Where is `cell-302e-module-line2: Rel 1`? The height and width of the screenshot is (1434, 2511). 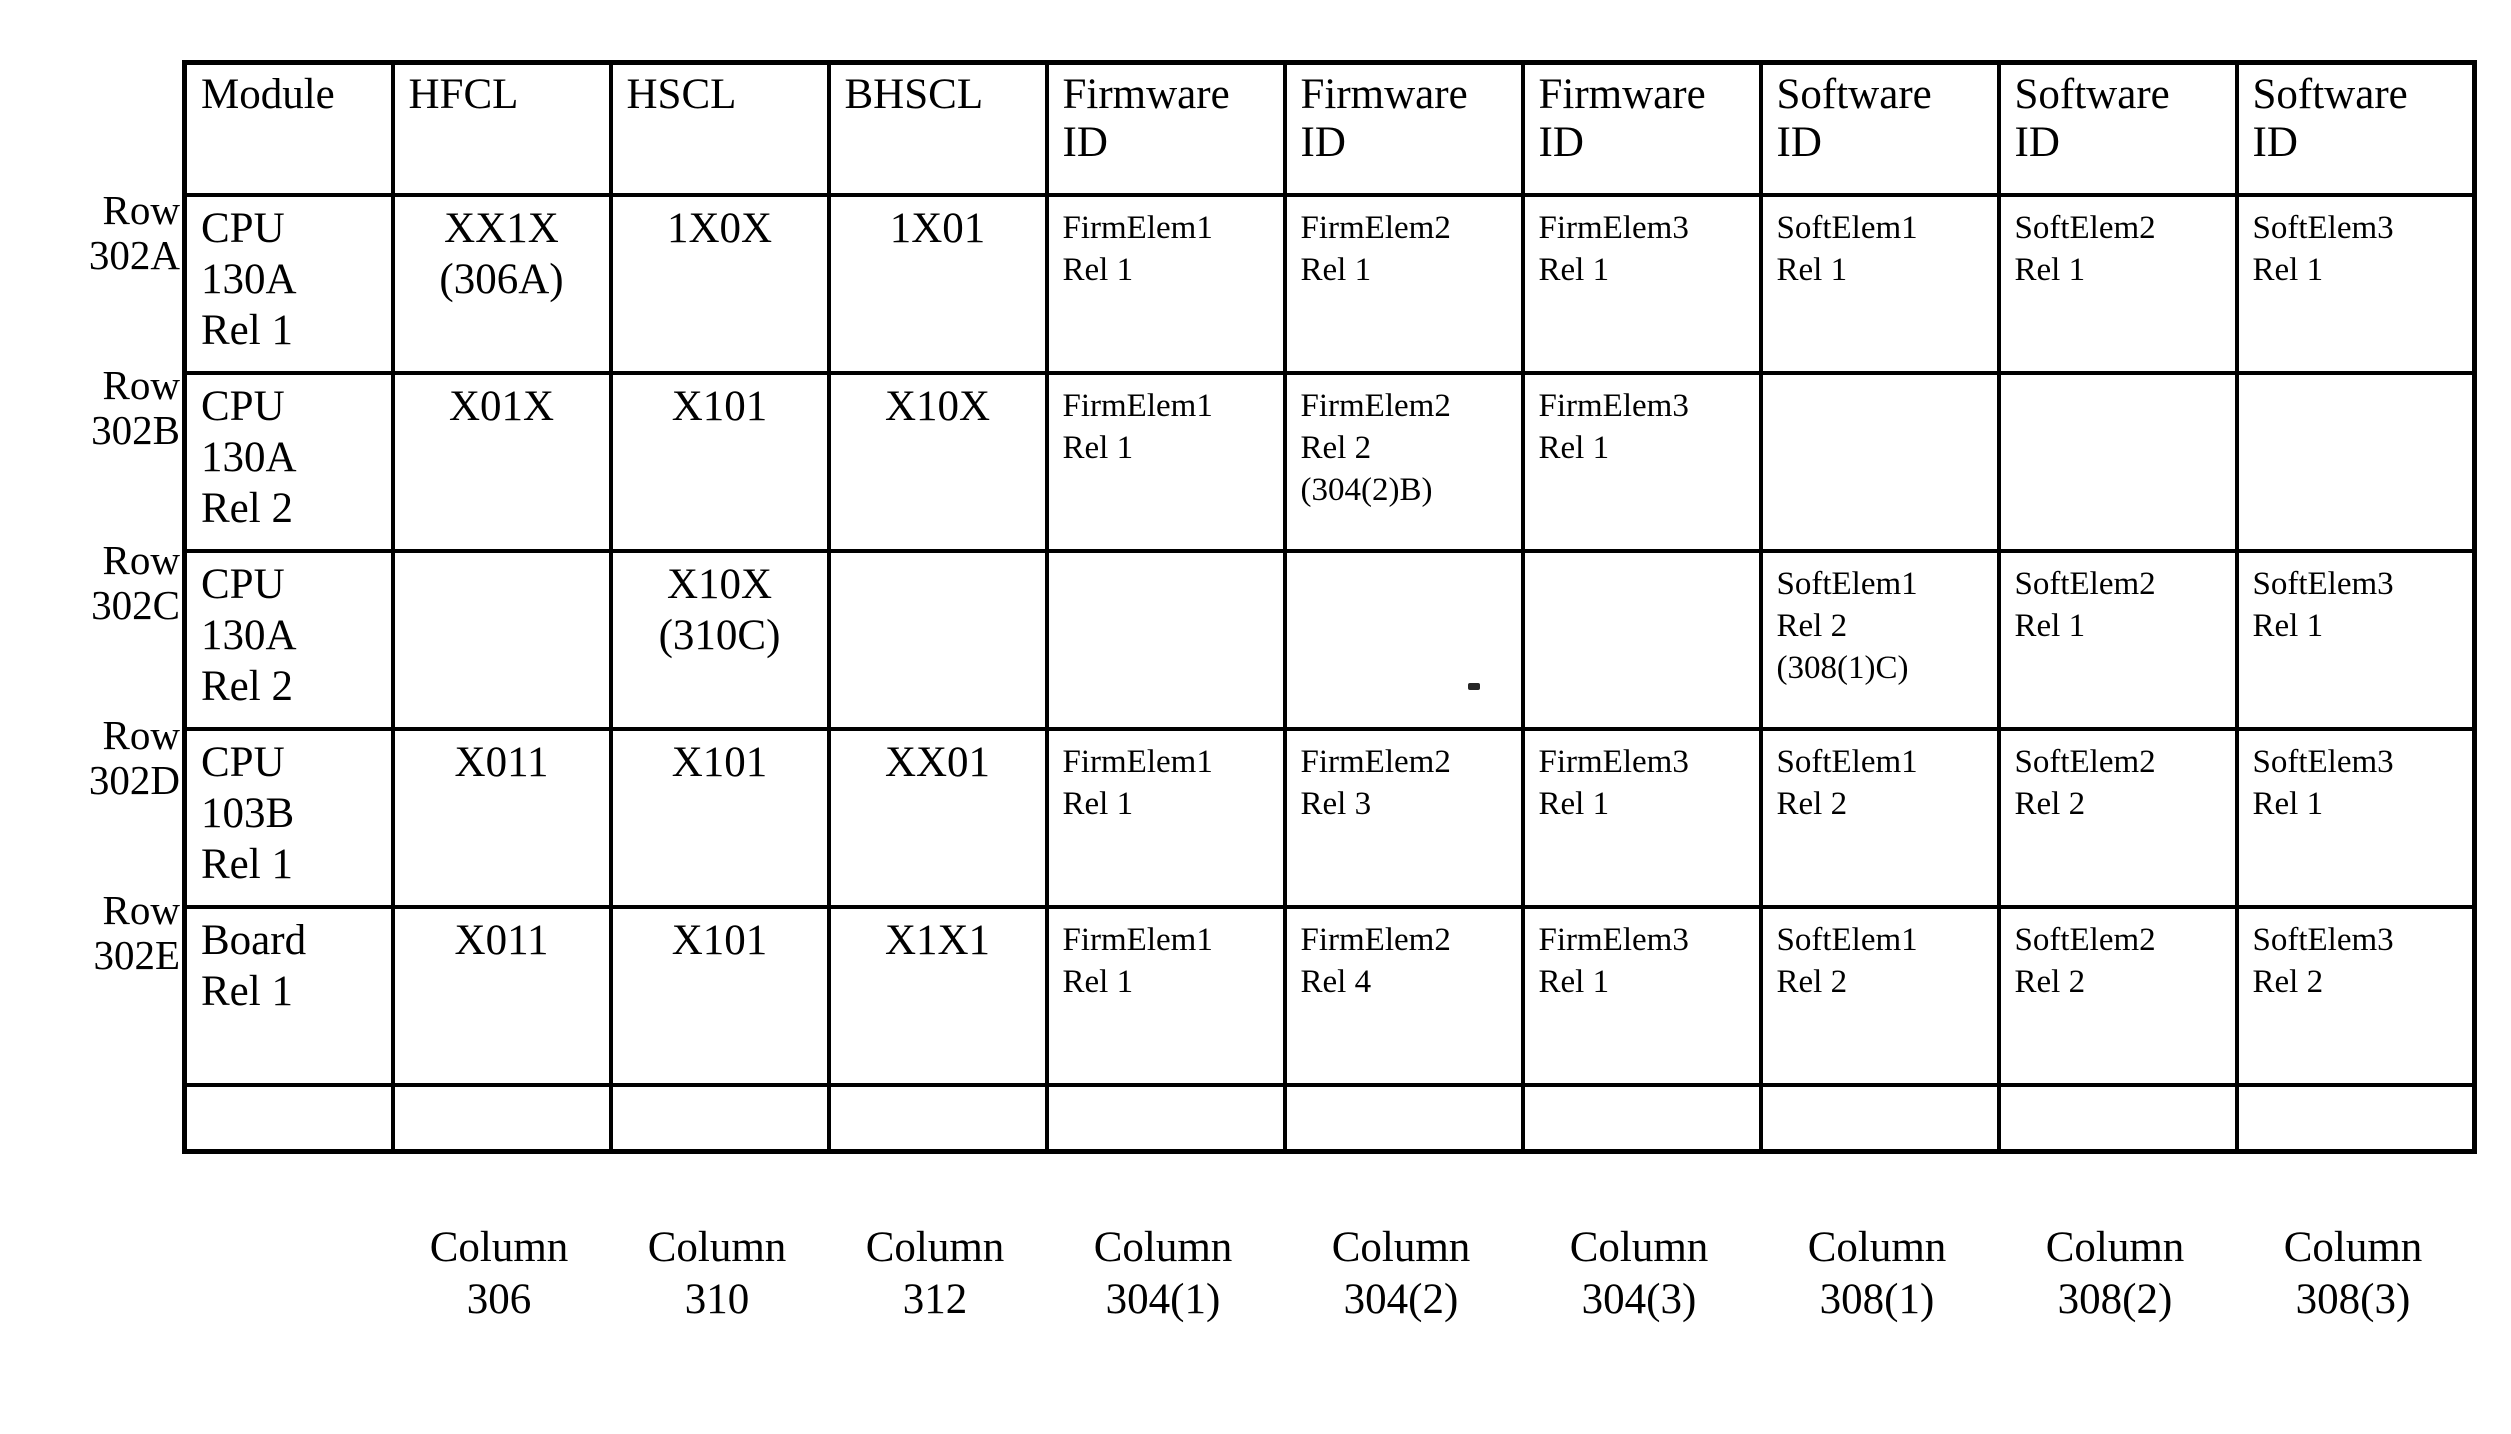
cell-302e-module-line2: Rel 1 is located at coordinates (247, 991).